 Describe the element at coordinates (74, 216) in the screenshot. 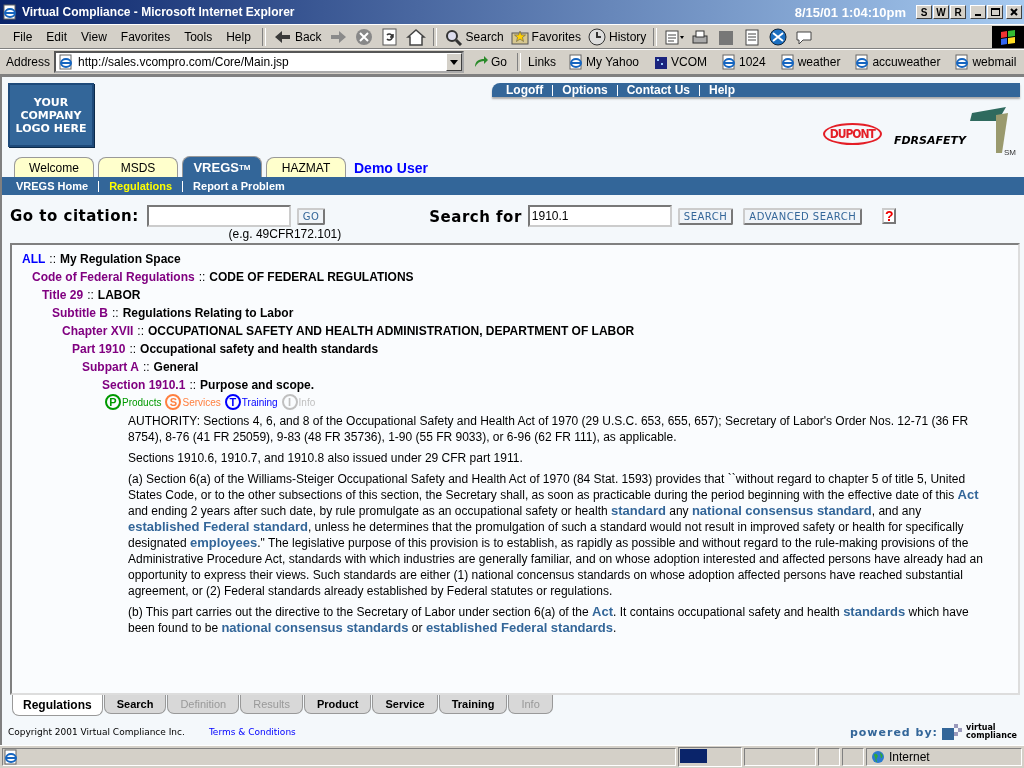

I see `citation-label: Go to citation:` at that location.